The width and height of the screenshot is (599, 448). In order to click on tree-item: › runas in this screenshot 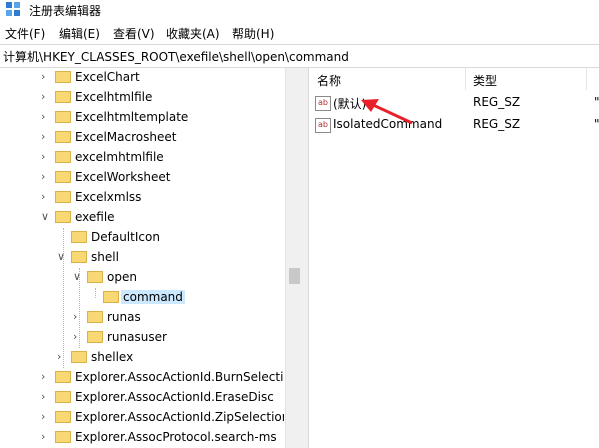, I will do `click(142, 318)`.